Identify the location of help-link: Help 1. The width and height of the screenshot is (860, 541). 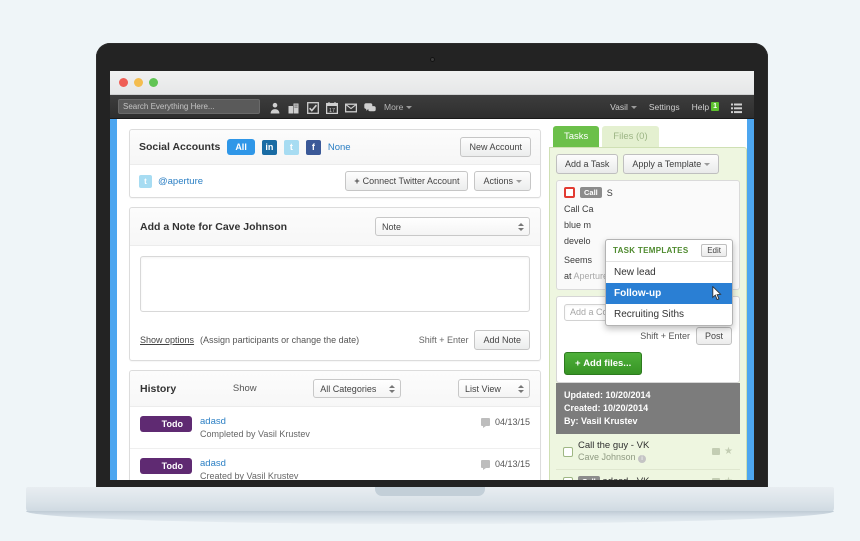
(705, 106).